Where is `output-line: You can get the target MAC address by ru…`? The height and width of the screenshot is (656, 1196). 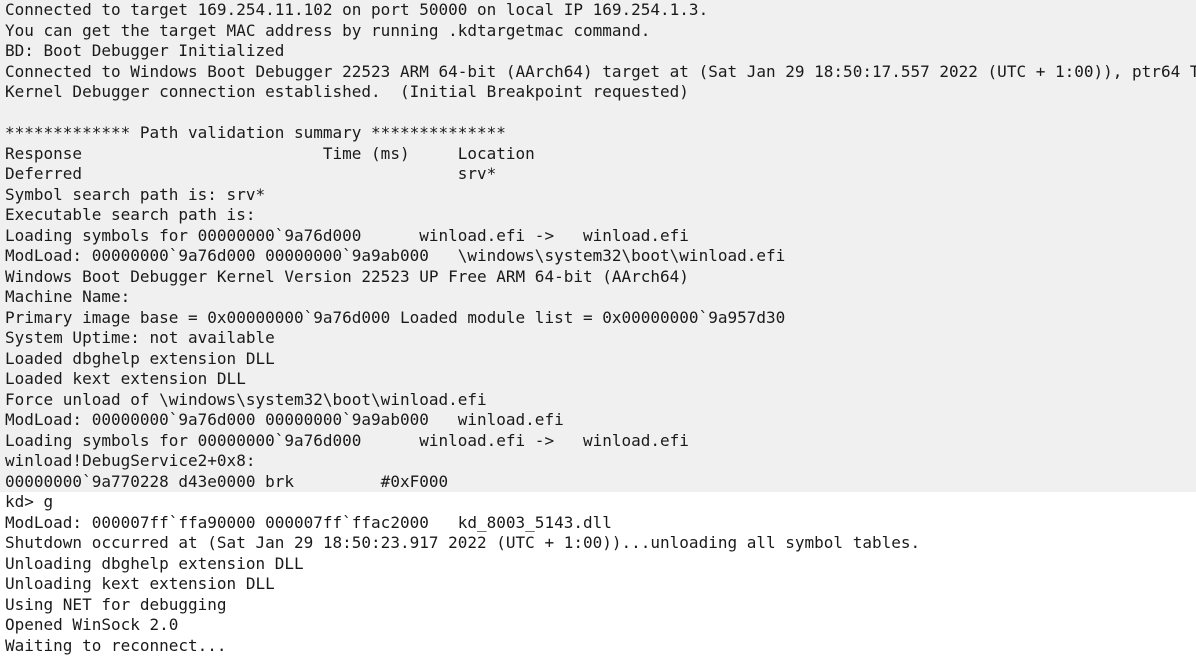 output-line: You can get the target MAC address by ru… is located at coordinates (598, 30).